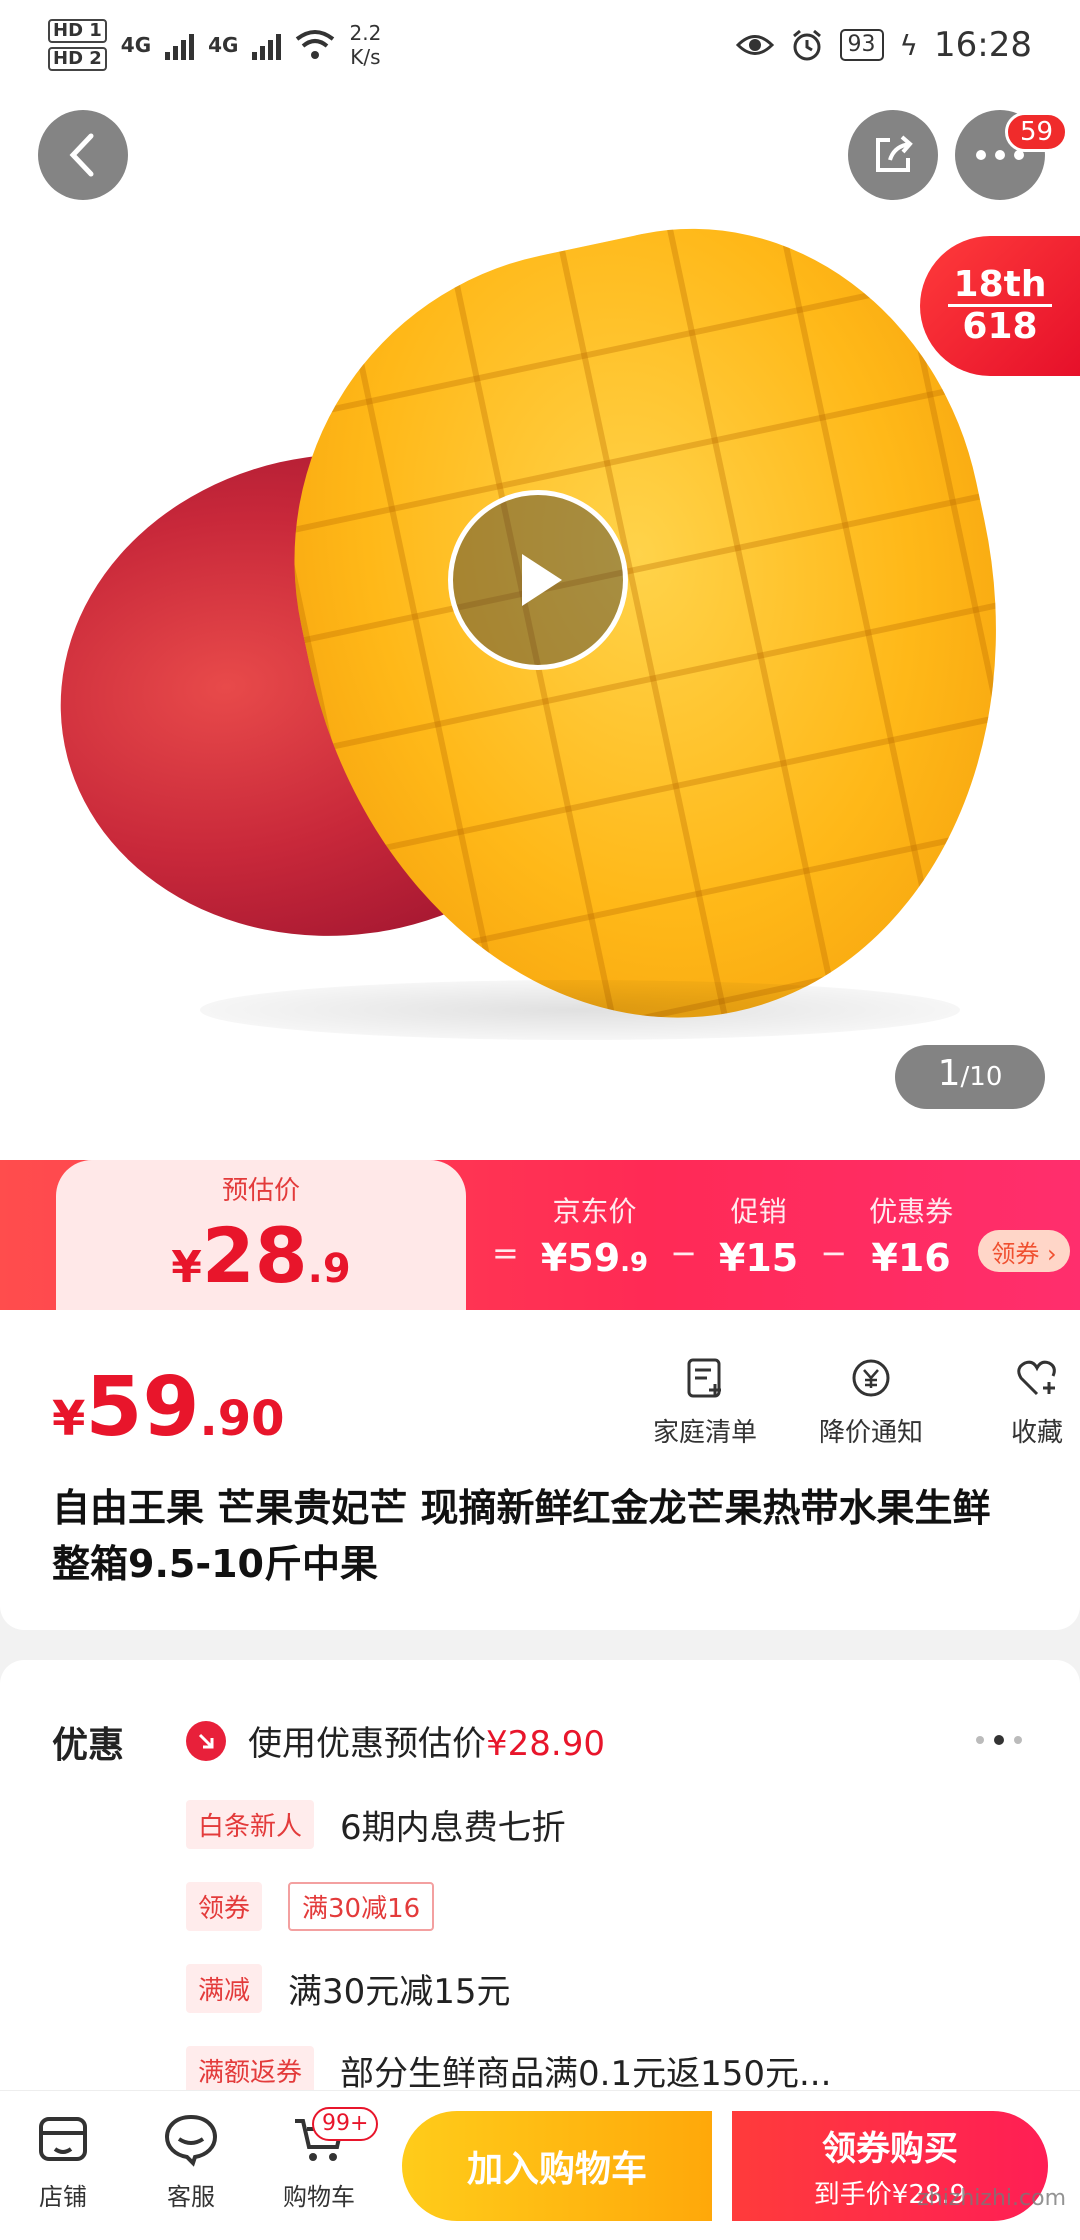 The image size is (1080, 2240). Describe the element at coordinates (367, 1744) in the screenshot. I see `promo-estimate-label: 使用优惠预估价` at that location.